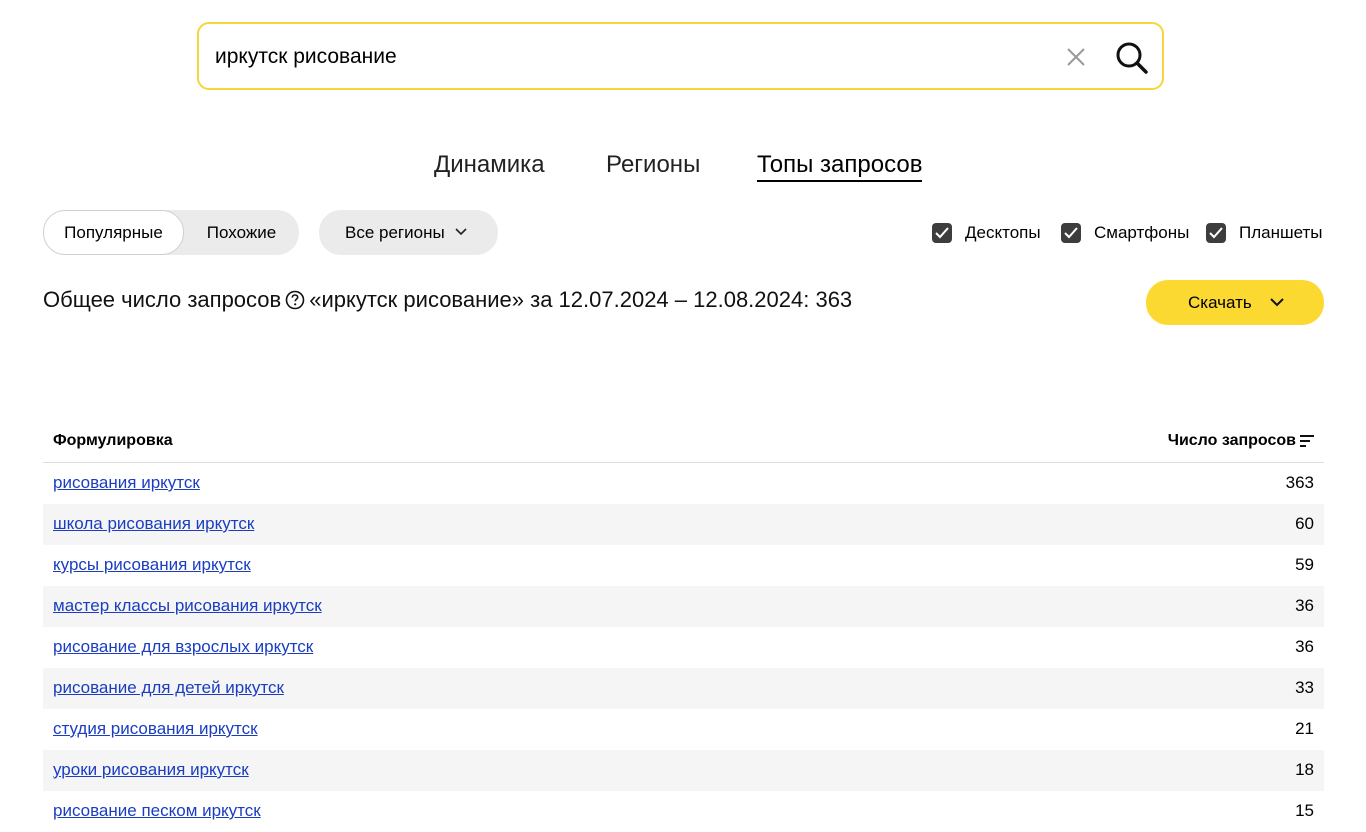 The width and height of the screenshot is (1366, 832). I want to click on region-dropdown: Все регионы, so click(408, 232).